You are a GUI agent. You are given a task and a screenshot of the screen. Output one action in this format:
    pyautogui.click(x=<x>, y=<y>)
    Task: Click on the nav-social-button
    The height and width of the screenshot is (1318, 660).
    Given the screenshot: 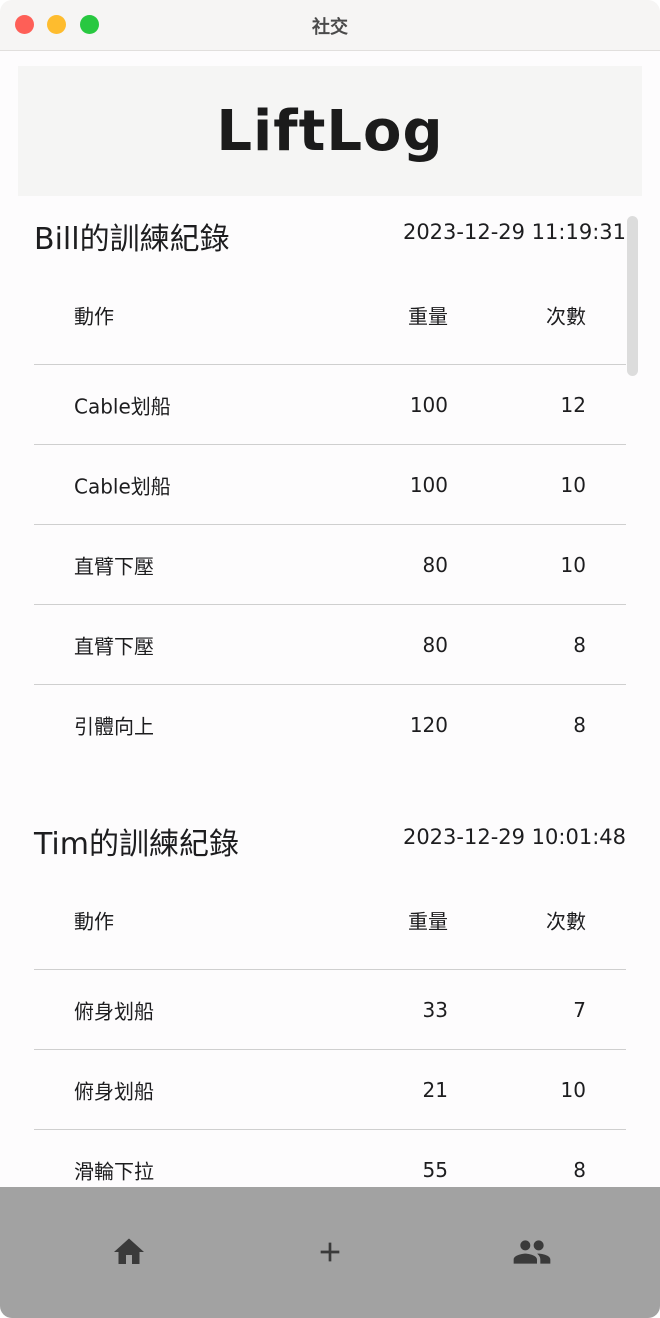 What is the action you would take?
    pyautogui.click(x=532, y=1252)
    